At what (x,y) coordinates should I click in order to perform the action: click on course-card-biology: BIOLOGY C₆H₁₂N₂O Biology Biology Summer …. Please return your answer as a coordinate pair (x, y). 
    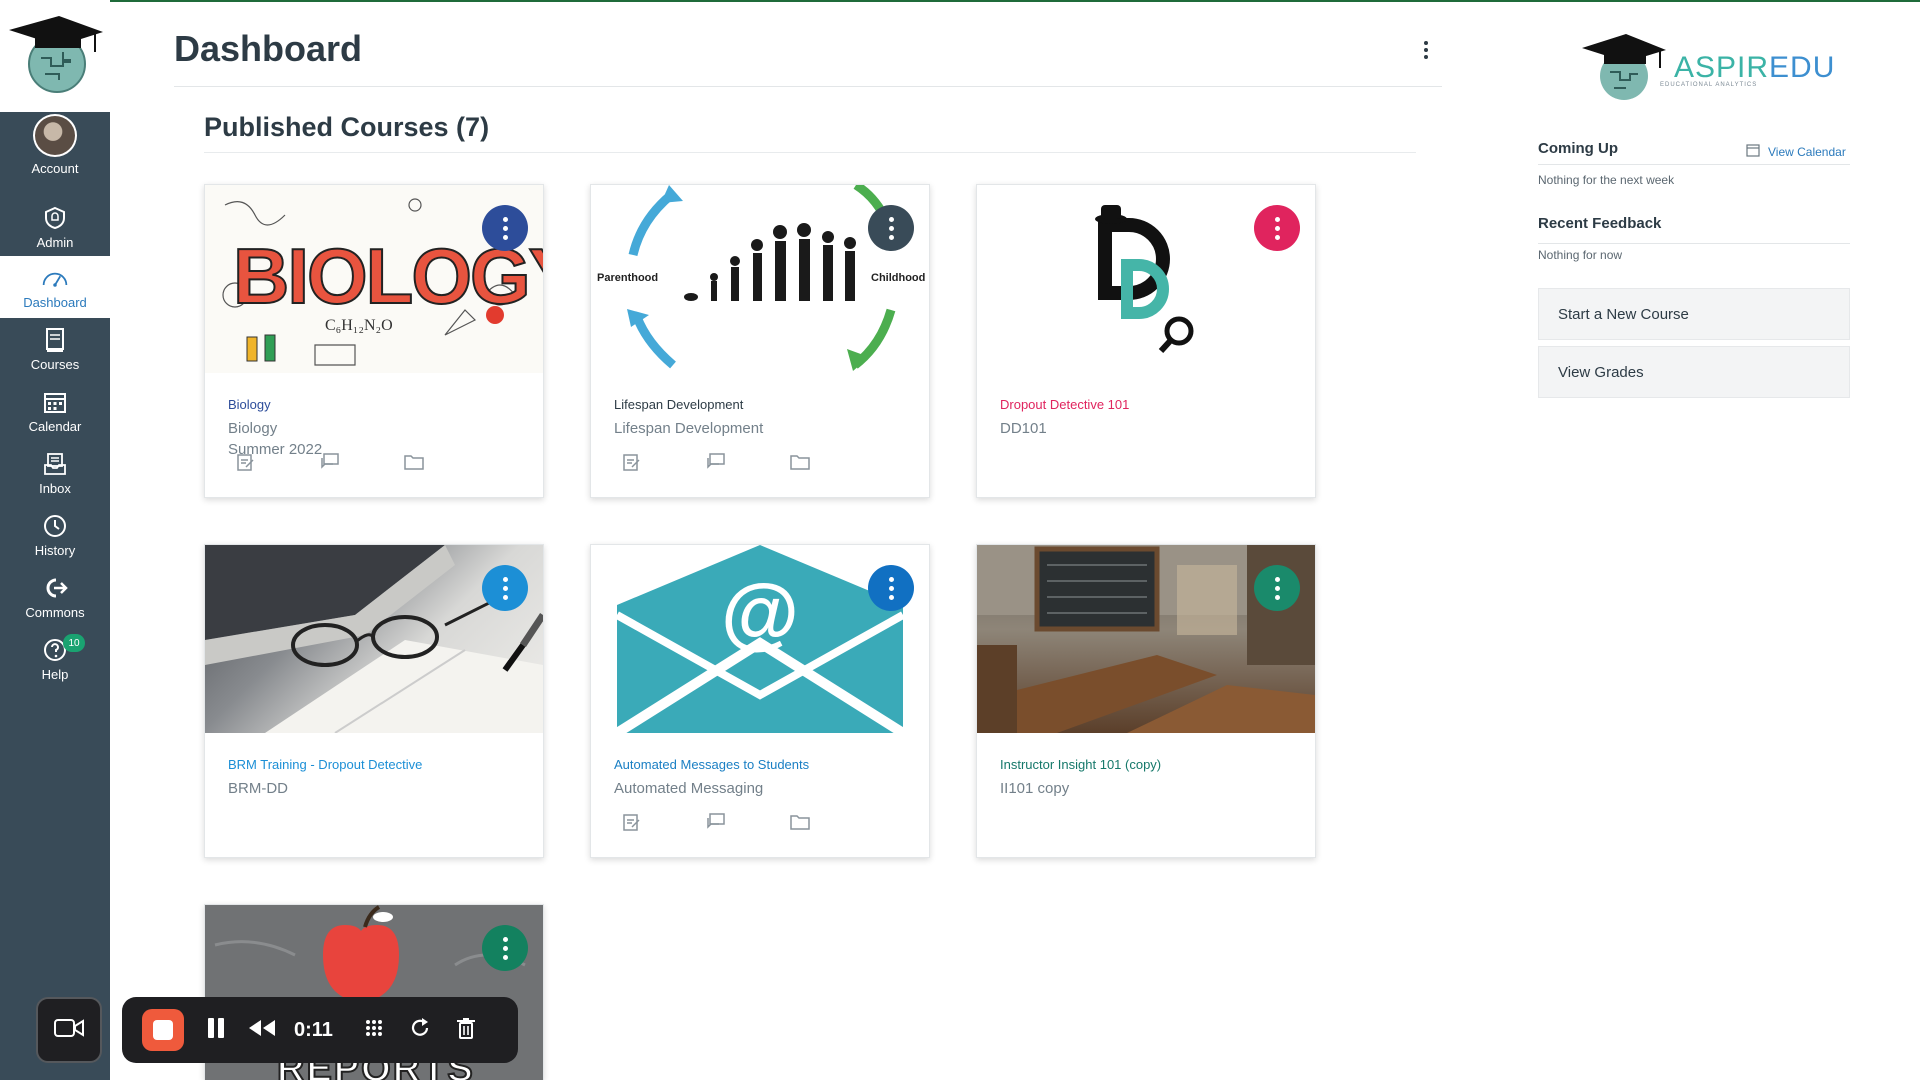
    Looking at the image, I should click on (374, 341).